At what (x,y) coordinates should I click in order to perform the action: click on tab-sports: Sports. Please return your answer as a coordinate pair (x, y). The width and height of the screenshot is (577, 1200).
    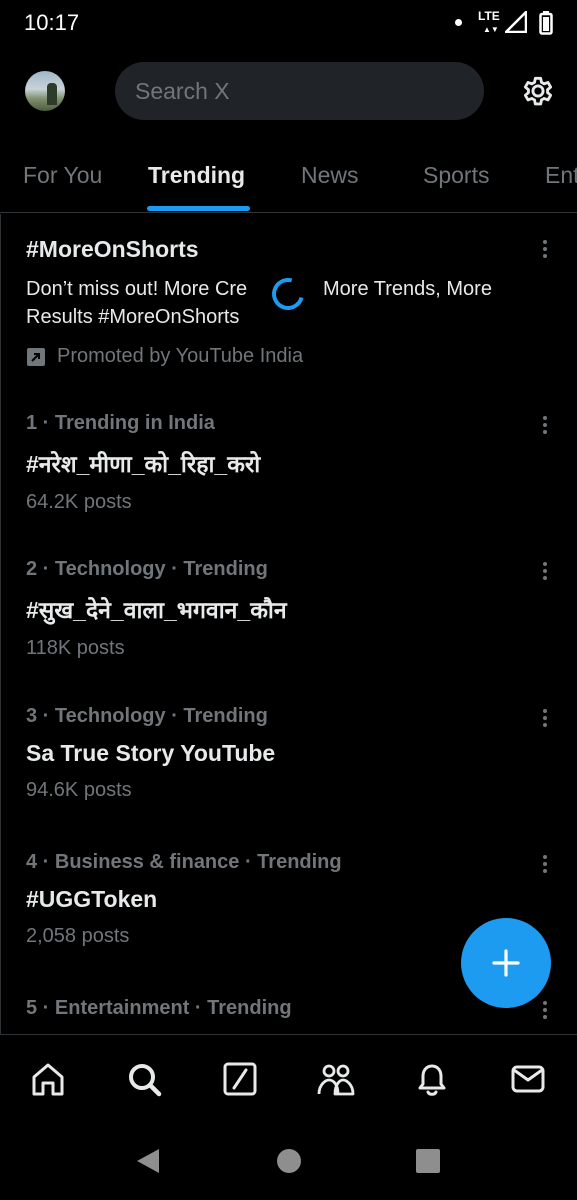
    Looking at the image, I should click on (456, 175).